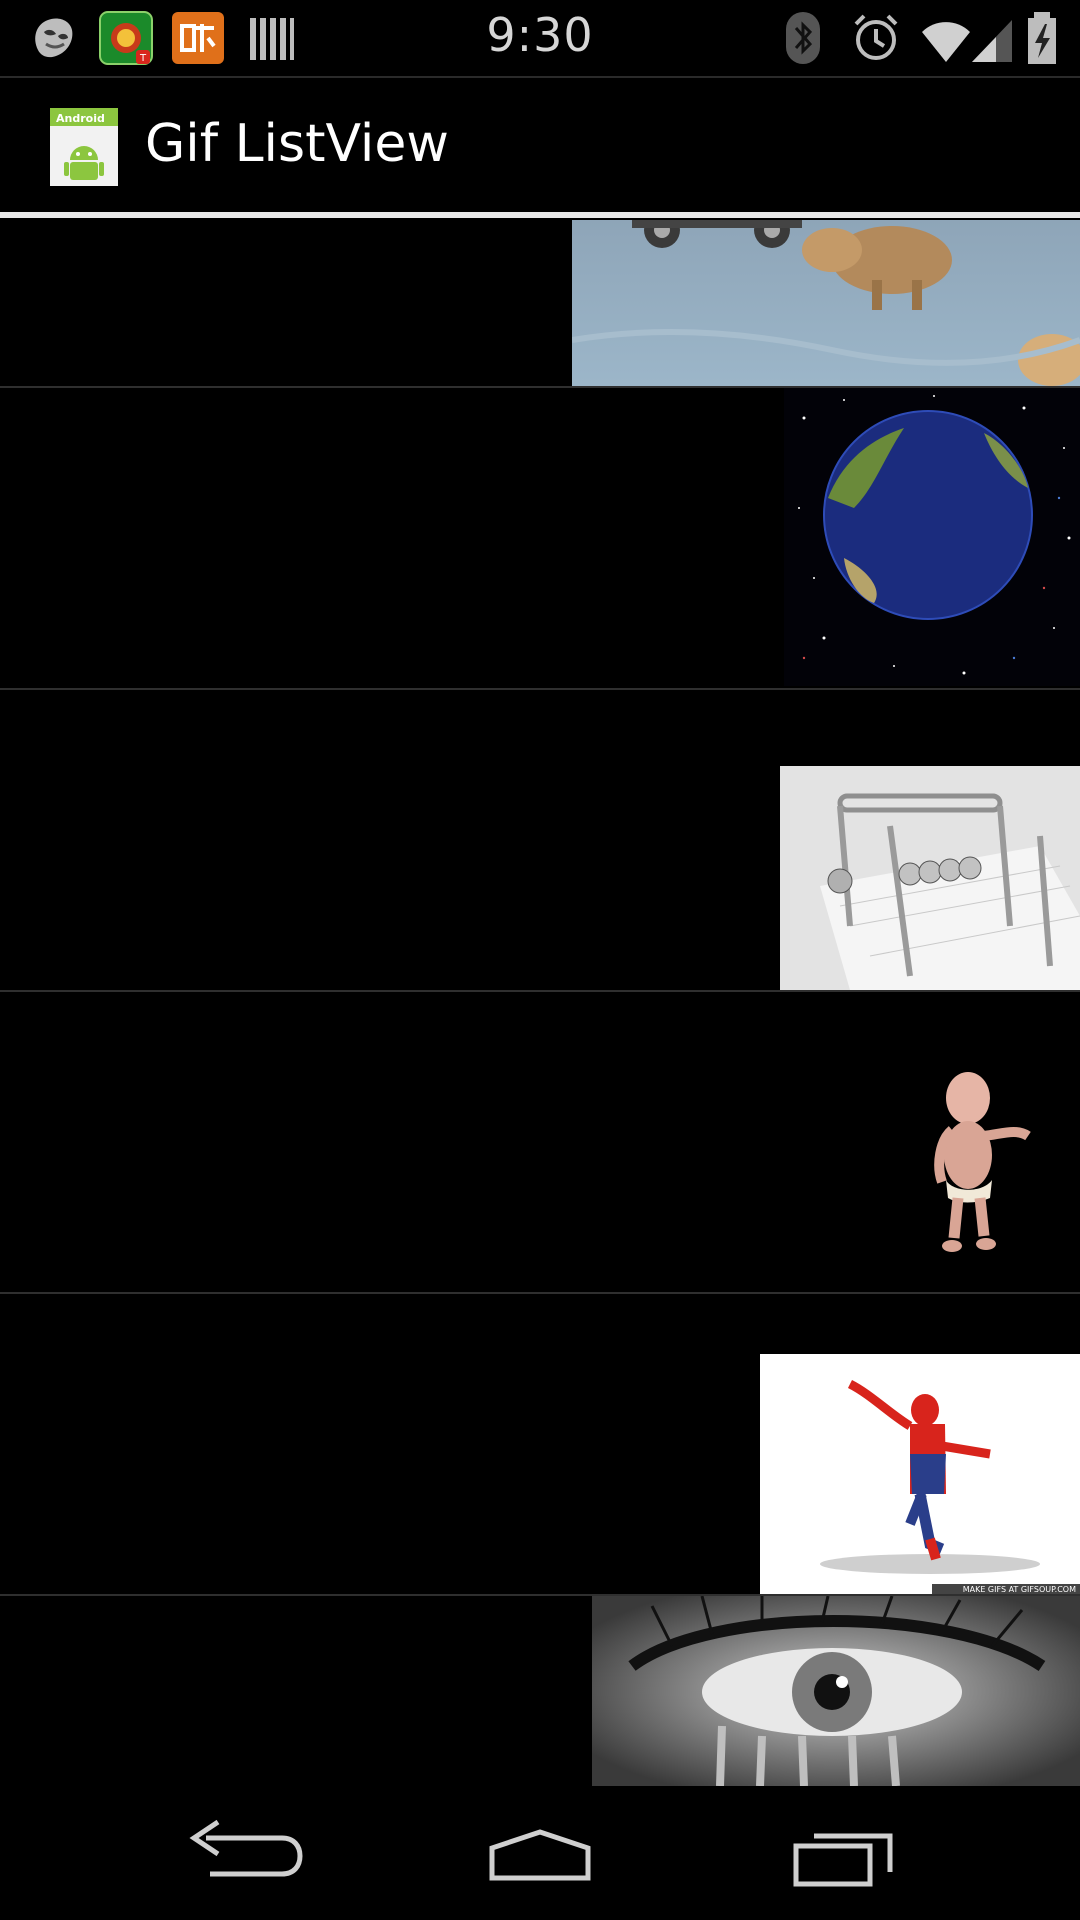 This screenshot has height=1920, width=1080. Describe the element at coordinates (826, 303) in the screenshot. I see `dogs-gif` at that location.